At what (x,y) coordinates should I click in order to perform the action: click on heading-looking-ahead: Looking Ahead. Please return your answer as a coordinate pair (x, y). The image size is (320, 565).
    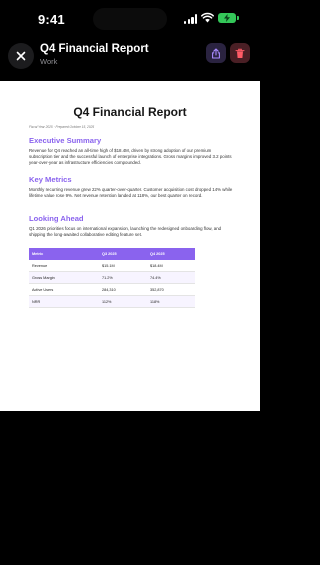
    Looking at the image, I should click on (56, 218).